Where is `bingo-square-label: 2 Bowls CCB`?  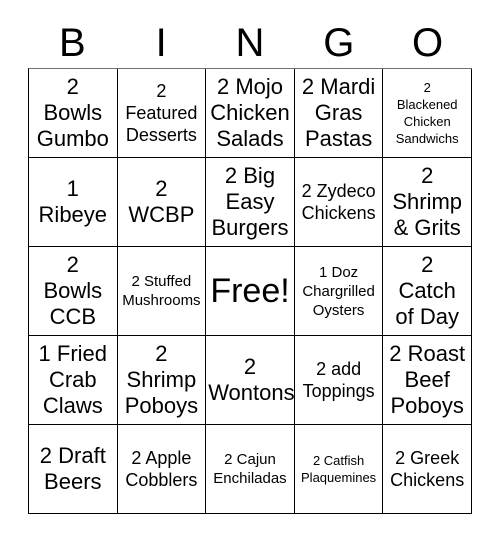
bingo-square-label: 2 Bowls CCB is located at coordinates (73, 290).